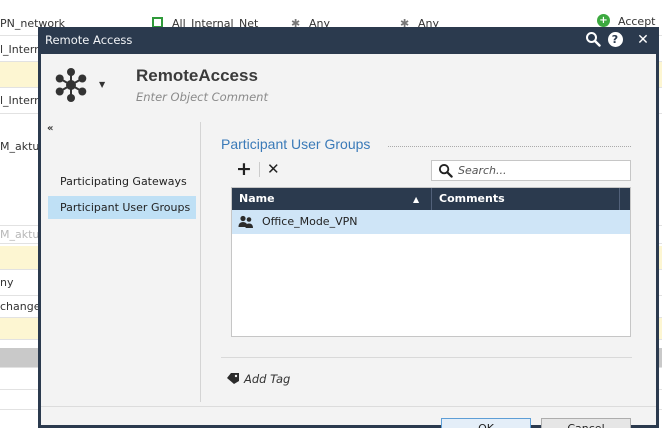  What do you see at coordinates (122, 207) in the screenshot?
I see `nav-item-participant-user-groups: Participant User Groups` at bounding box center [122, 207].